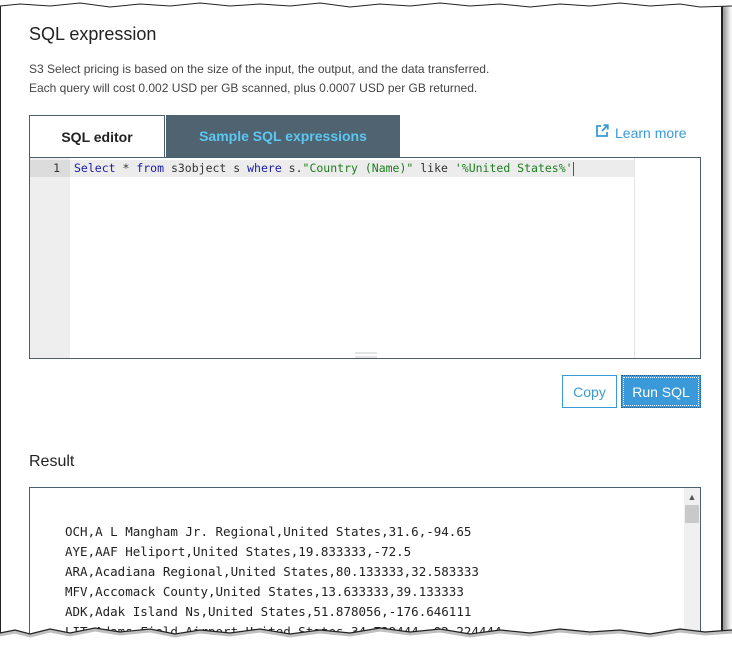  Describe the element at coordinates (513, 168) in the screenshot. I see `sql-token-string: '%United States%'` at that location.